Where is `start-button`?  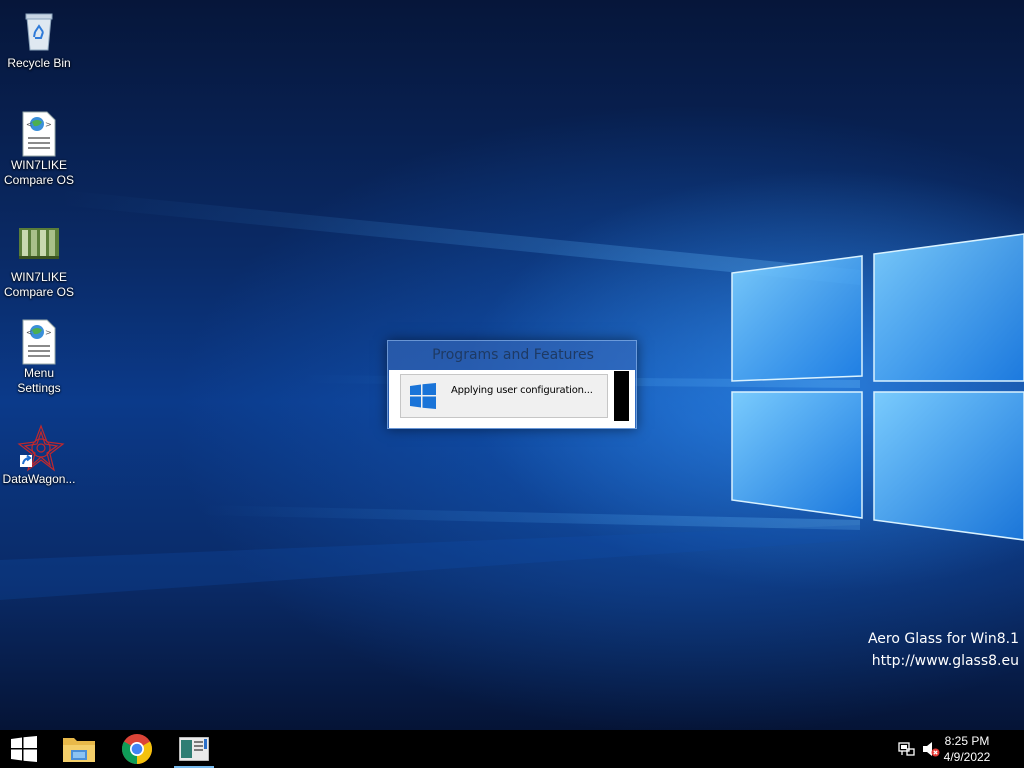 start-button is located at coordinates (24, 749).